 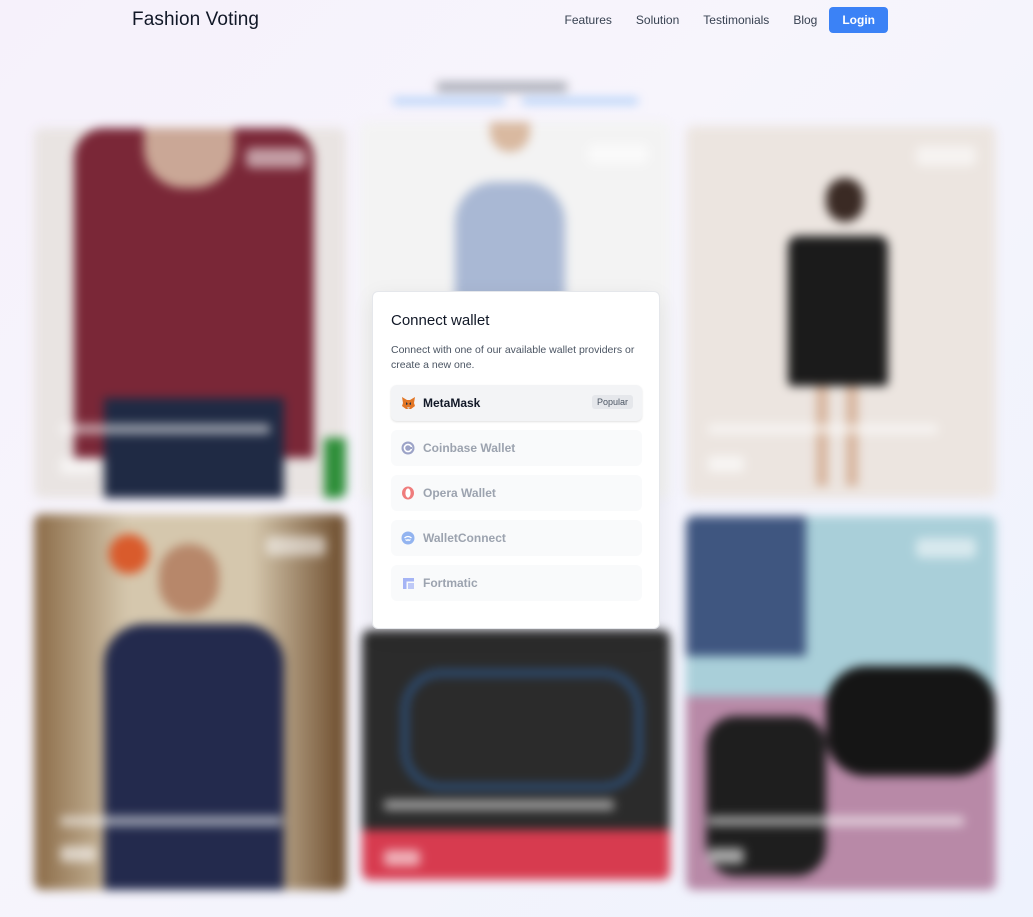 What do you see at coordinates (516, 403) in the screenshot?
I see `wallet-option-metamask: MetaMask Popular` at bounding box center [516, 403].